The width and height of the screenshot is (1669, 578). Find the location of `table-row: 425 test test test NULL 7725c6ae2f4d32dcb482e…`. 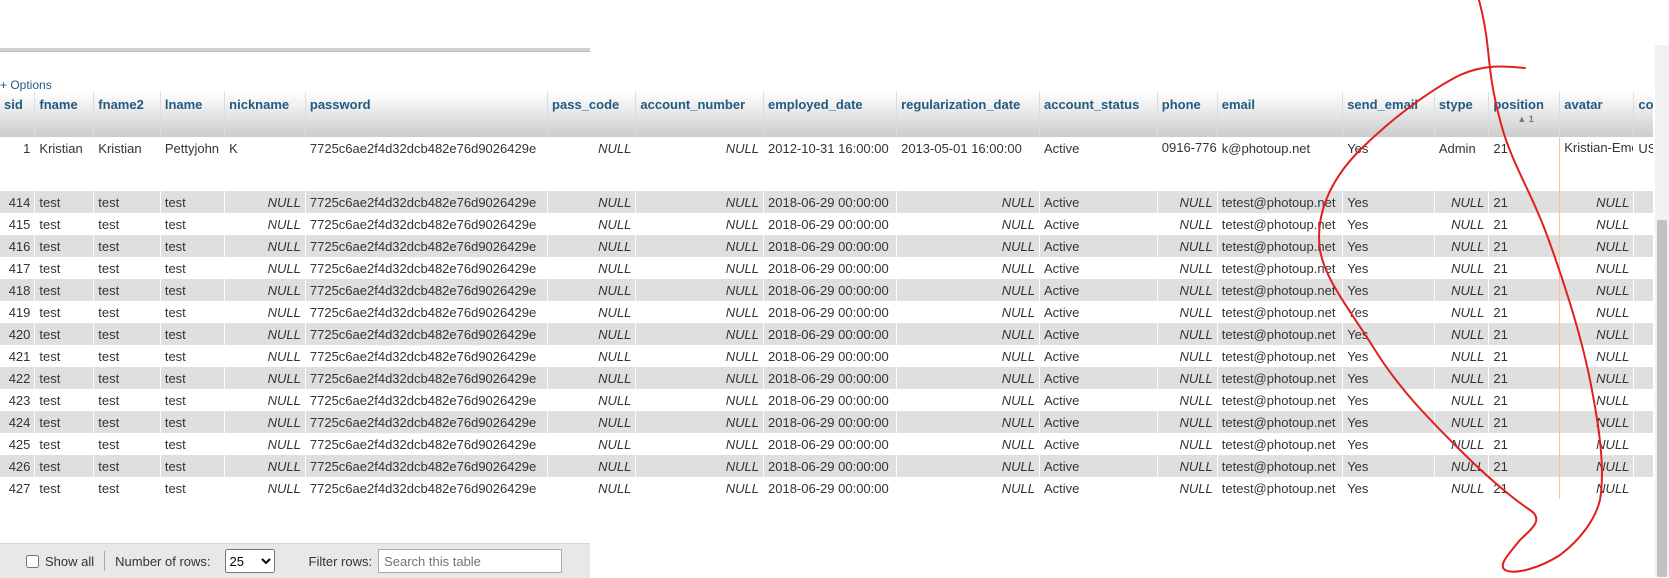

table-row: 425 test test test NULL 7725c6ae2f4d32dcb482e… is located at coordinates (826, 444).